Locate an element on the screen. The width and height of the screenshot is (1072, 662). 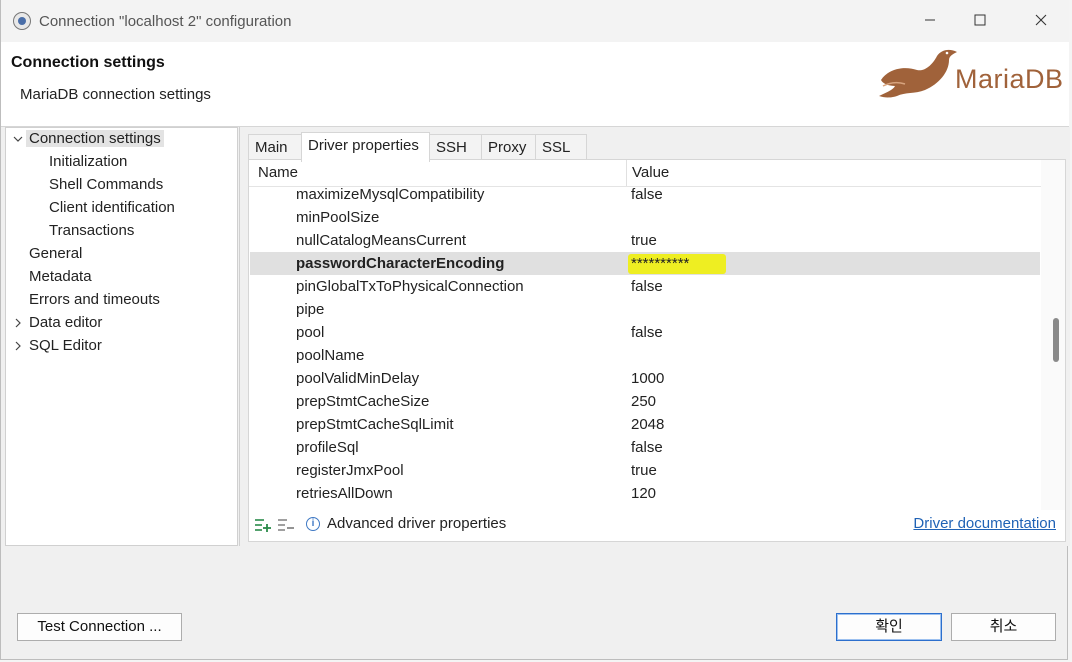
scrollbar-thumb is located at coordinates (1056, 340).